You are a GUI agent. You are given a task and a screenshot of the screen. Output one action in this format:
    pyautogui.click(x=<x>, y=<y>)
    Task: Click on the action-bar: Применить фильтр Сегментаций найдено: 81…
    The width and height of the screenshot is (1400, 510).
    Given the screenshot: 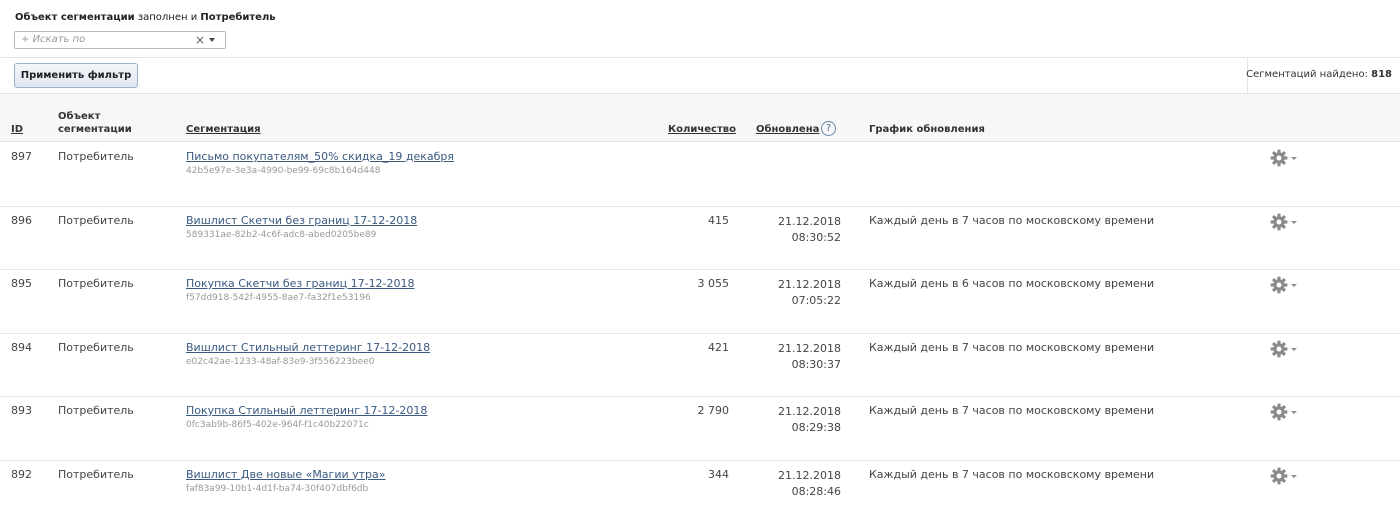 What is the action you would take?
    pyautogui.click(x=700, y=76)
    